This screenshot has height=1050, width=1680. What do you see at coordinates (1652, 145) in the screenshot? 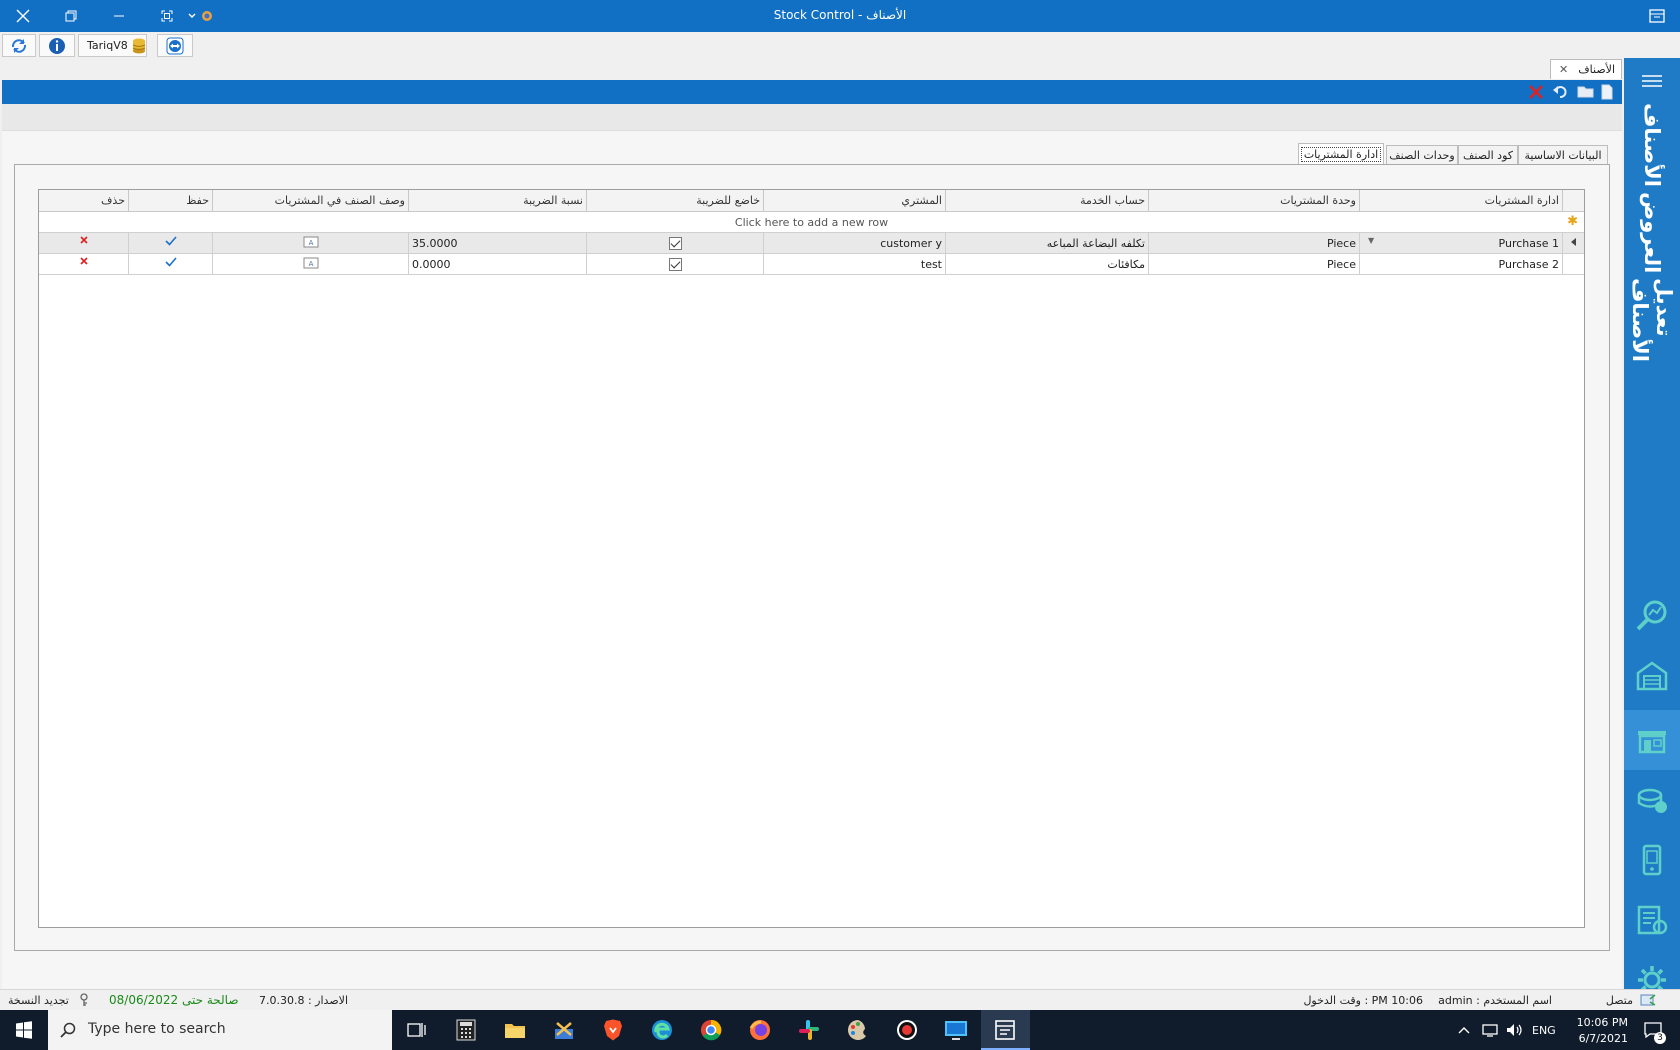
I see `sidebar-item-items: الأصناف` at bounding box center [1652, 145].